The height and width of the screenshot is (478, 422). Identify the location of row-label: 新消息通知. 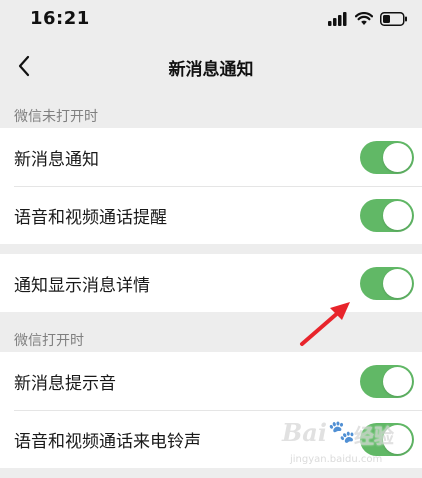
(56, 159).